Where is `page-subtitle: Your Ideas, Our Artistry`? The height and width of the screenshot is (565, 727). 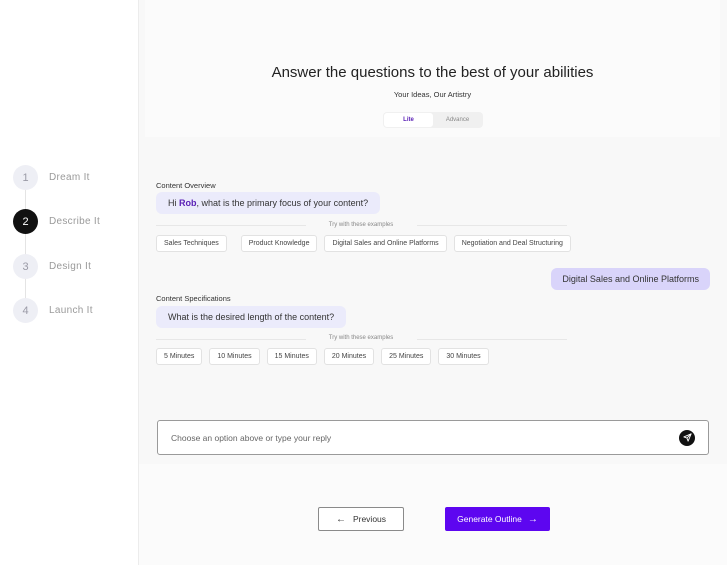
page-subtitle: Your Ideas, Our Artistry is located at coordinates (432, 94).